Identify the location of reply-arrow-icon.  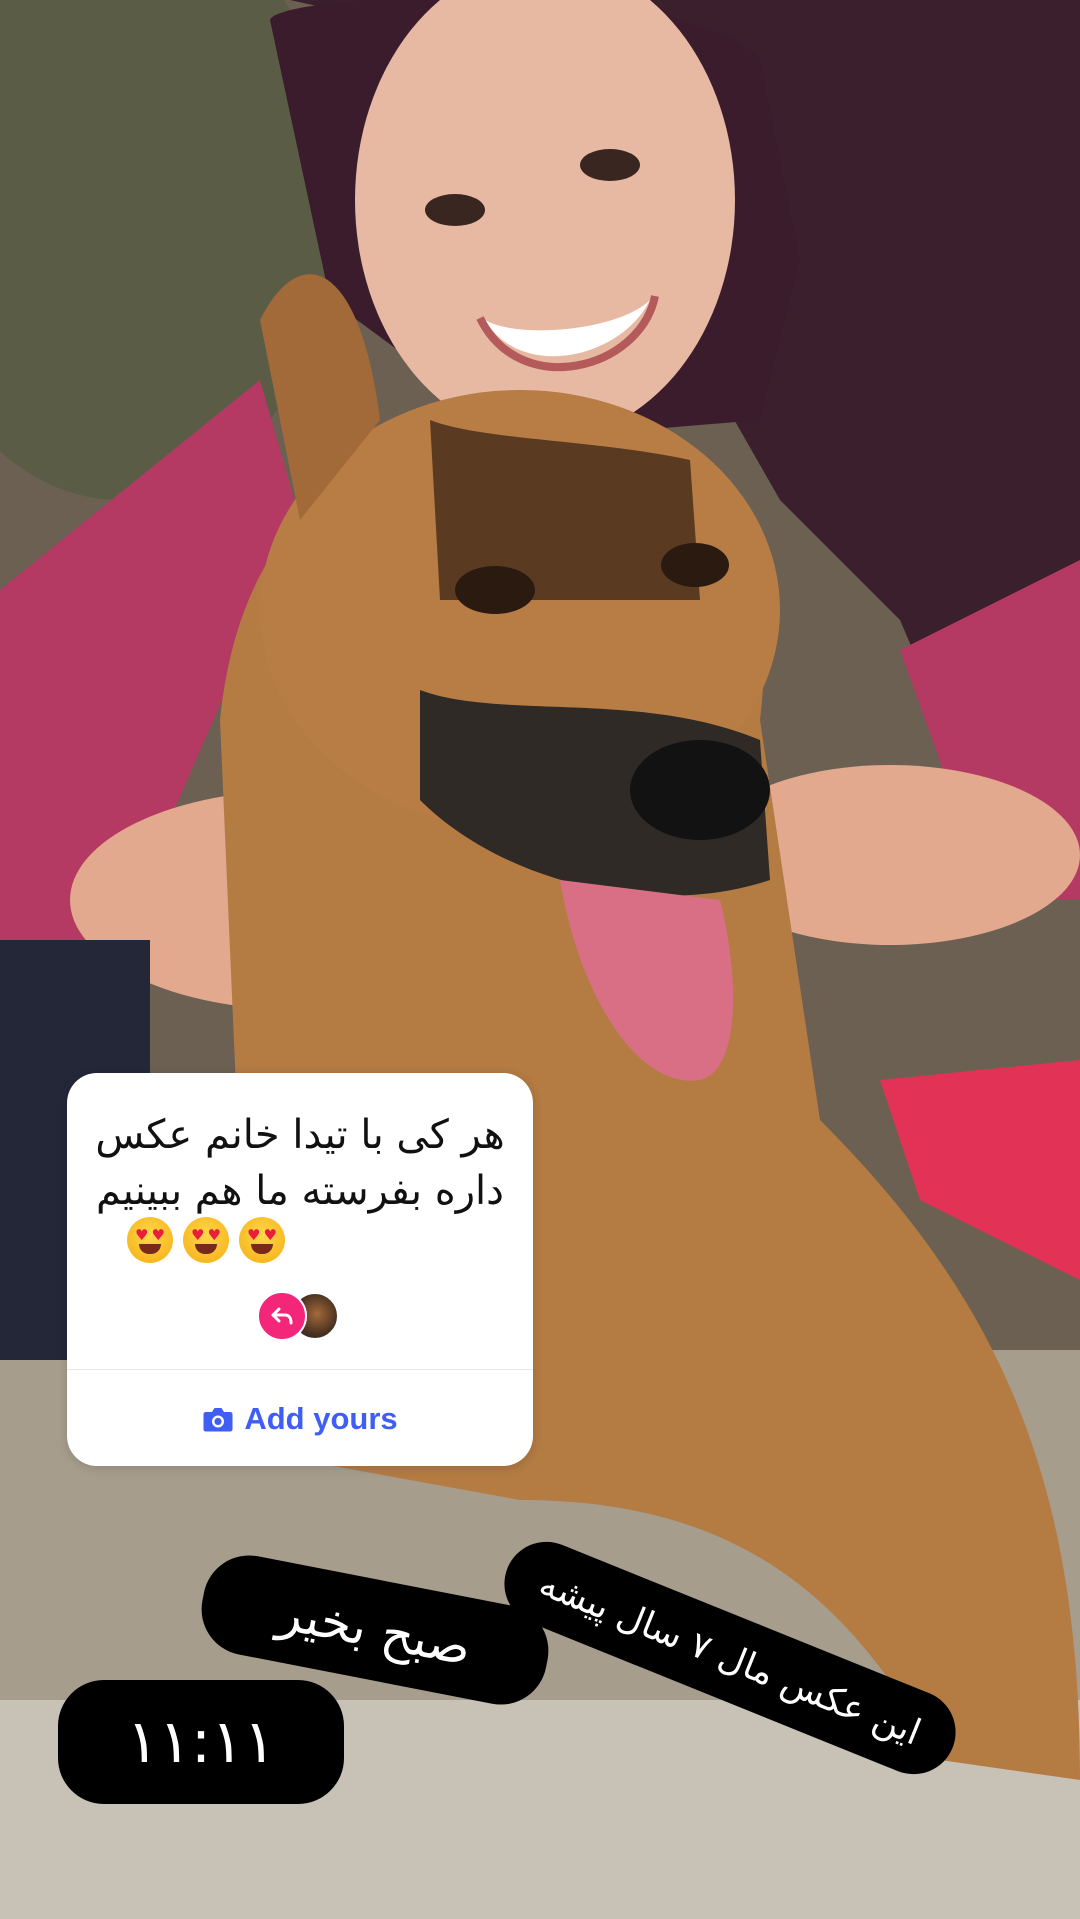
(282, 1316).